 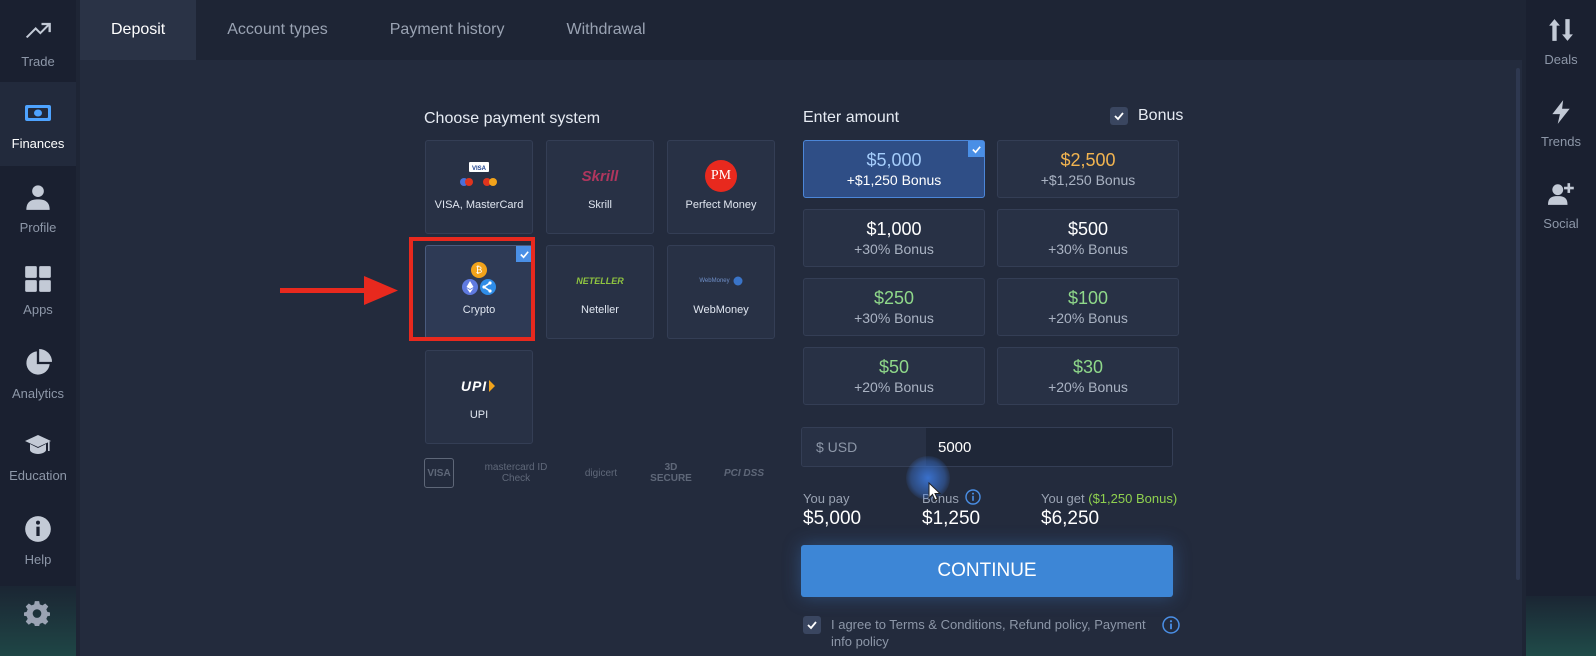 What do you see at coordinates (864, 447) in the screenshot?
I see `currency-select: $ USD` at bounding box center [864, 447].